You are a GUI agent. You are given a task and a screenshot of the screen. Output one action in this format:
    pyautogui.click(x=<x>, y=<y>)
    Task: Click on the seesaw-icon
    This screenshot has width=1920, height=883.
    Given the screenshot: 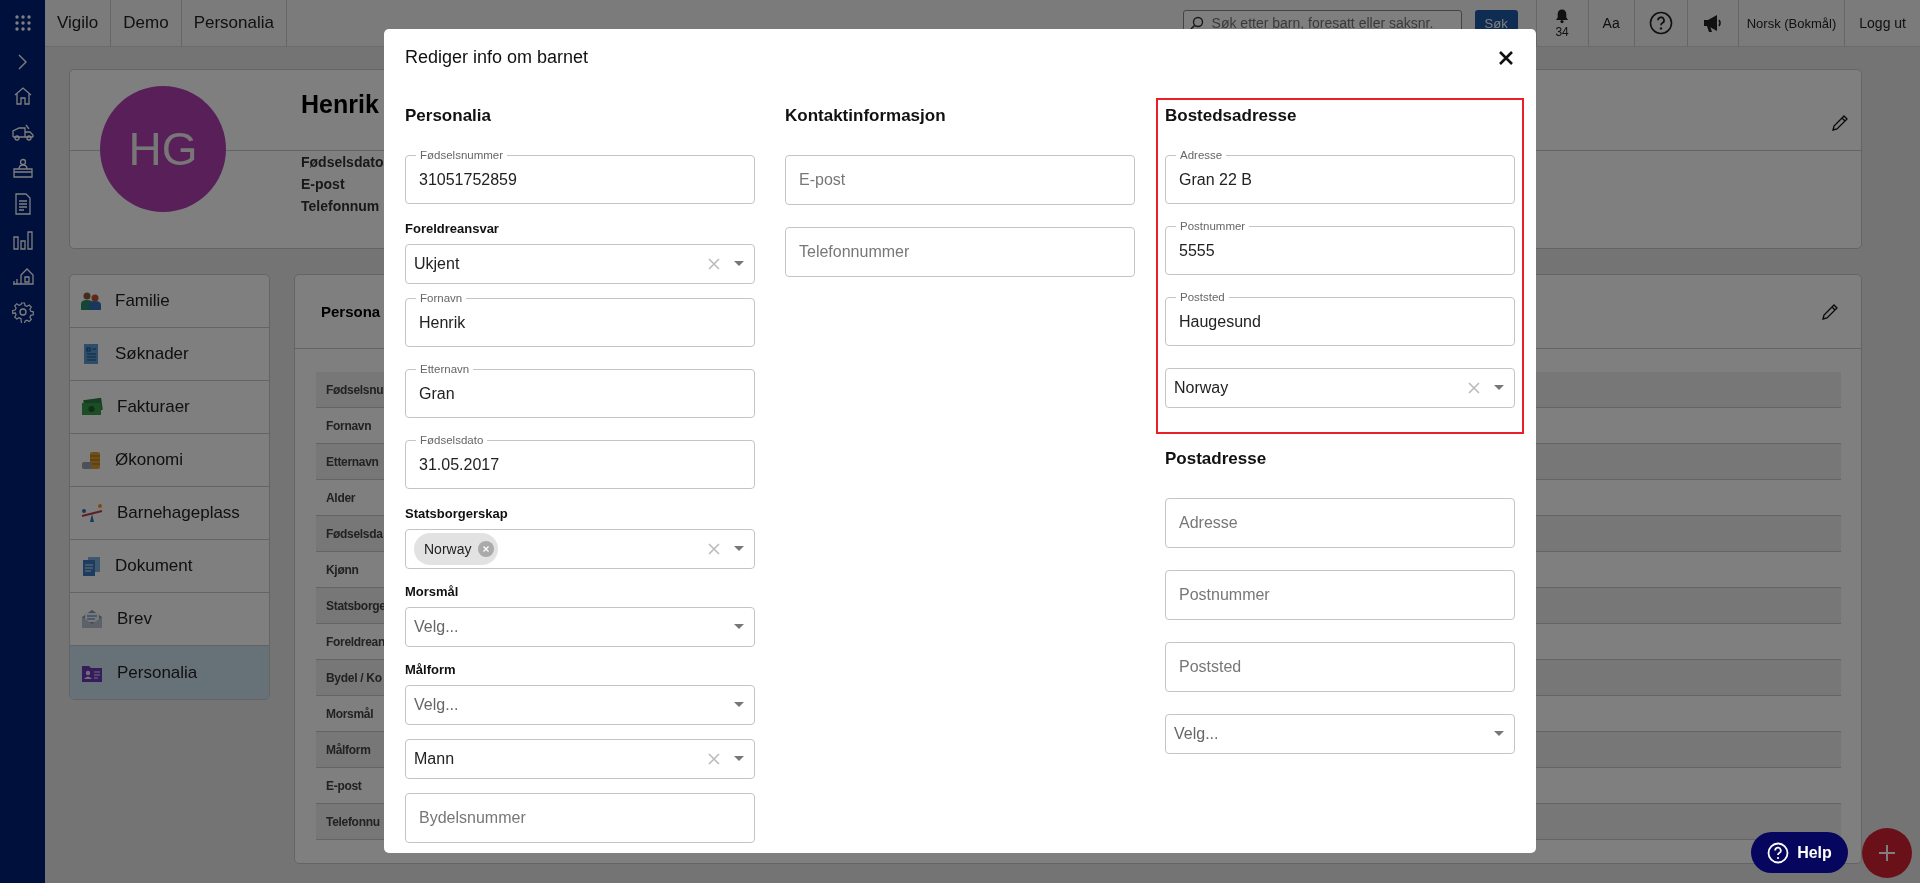 What is the action you would take?
    pyautogui.click(x=92, y=513)
    